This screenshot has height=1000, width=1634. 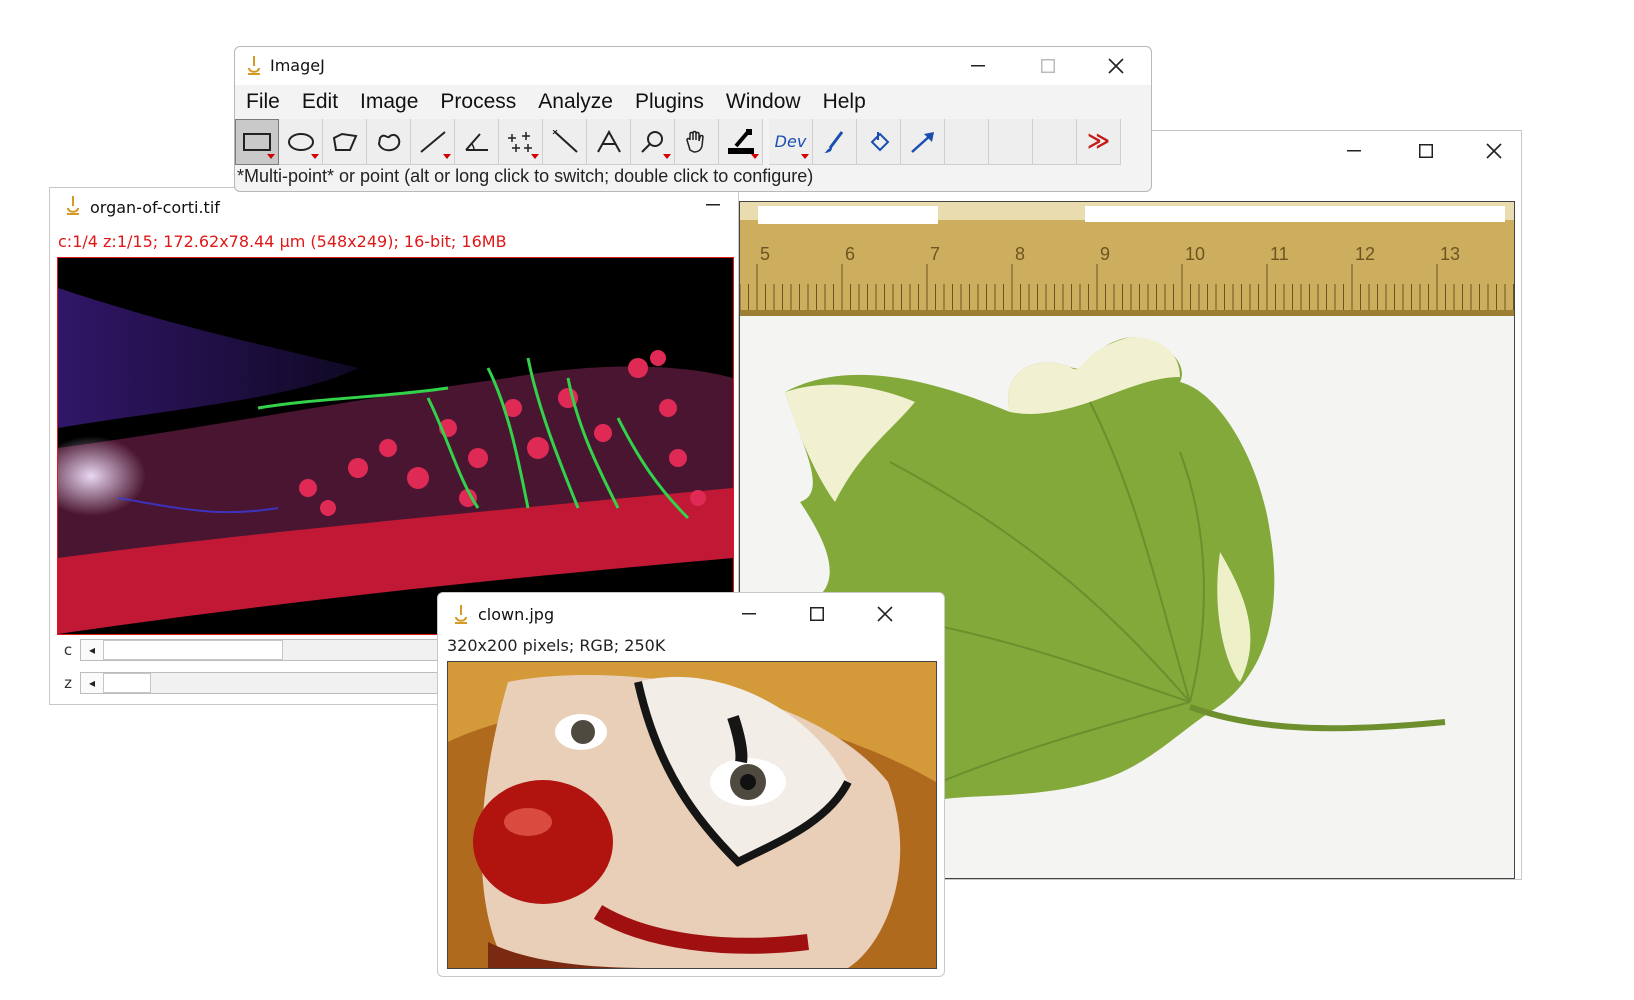 I want to click on ruler-label: 6, so click(x=850, y=254).